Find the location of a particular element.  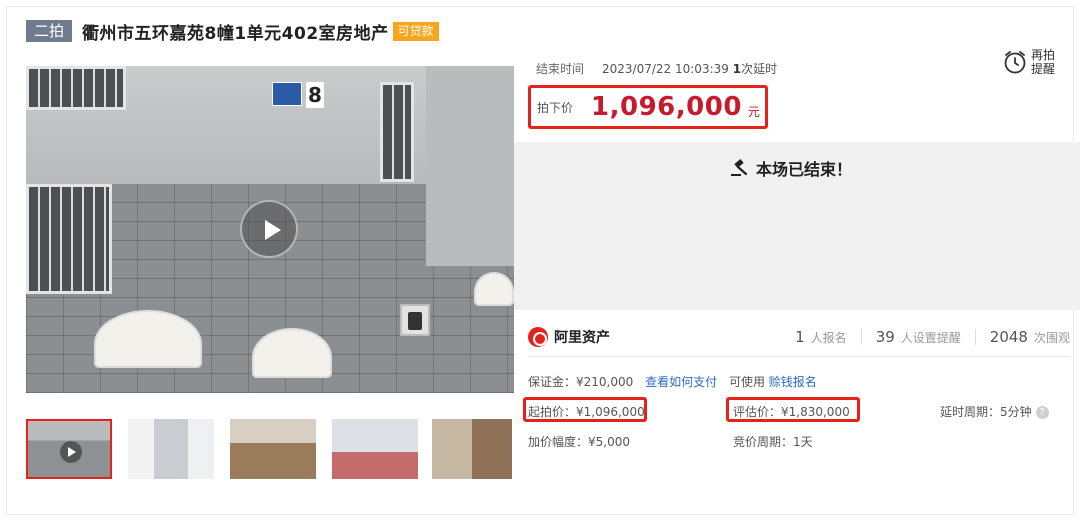

help-icon: ? is located at coordinates (1042, 412).